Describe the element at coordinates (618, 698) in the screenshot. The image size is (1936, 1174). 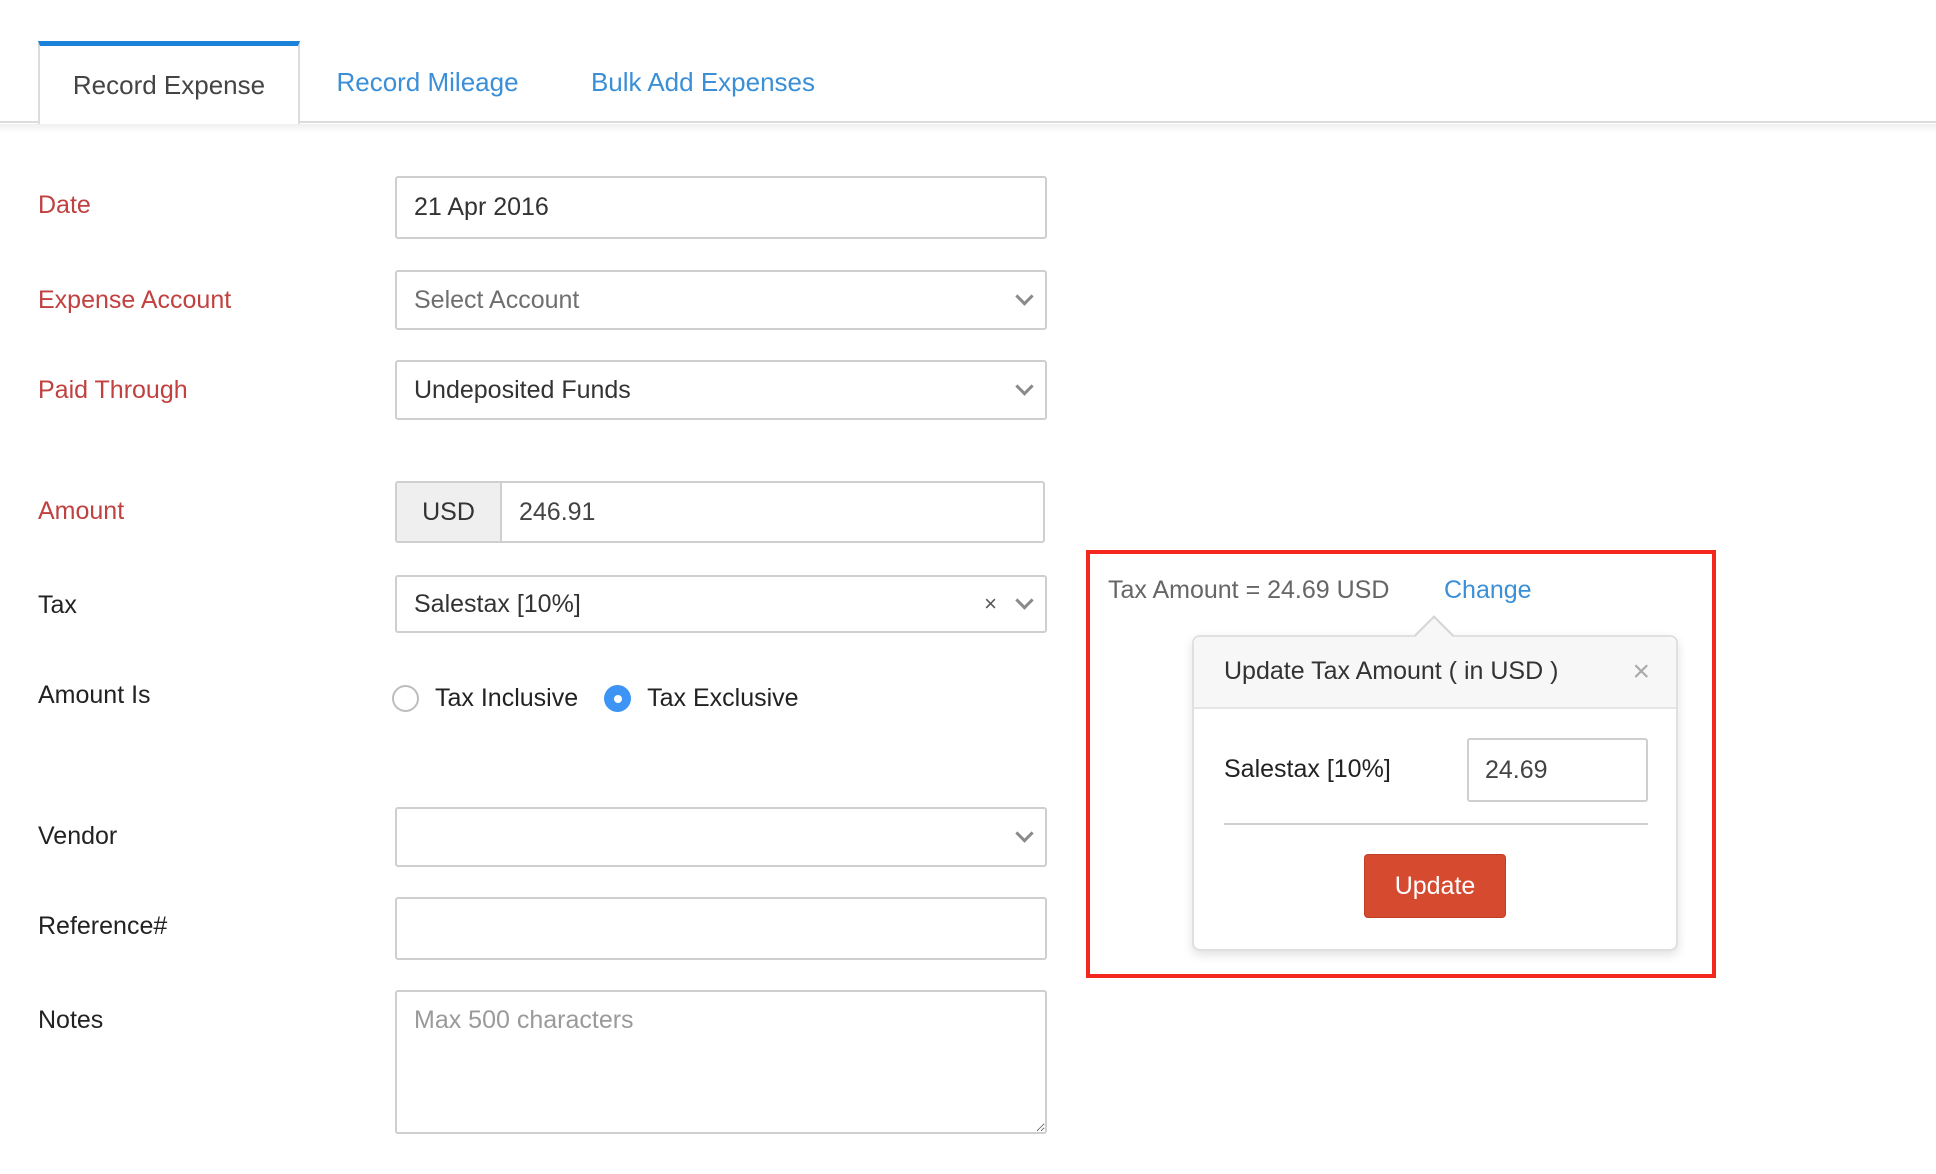
I see `tax-exclusive-radio` at that location.